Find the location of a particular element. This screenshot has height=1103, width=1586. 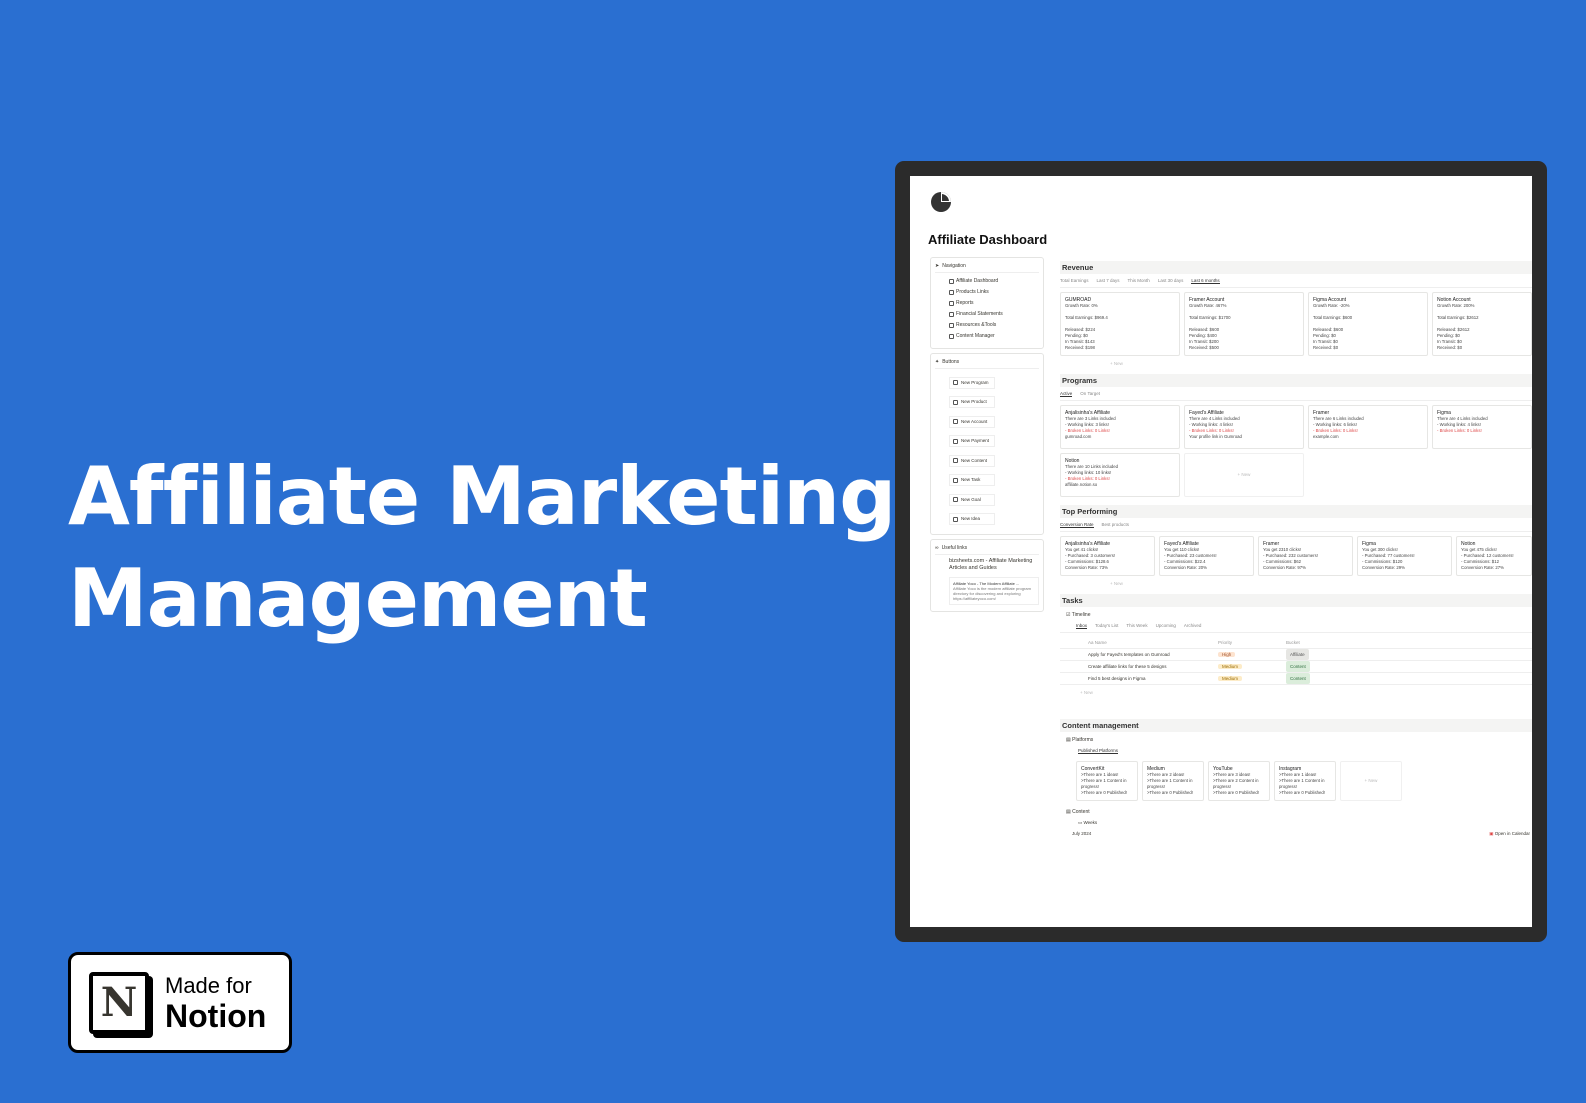

new-program-button: New Program is located at coordinates (972, 382).